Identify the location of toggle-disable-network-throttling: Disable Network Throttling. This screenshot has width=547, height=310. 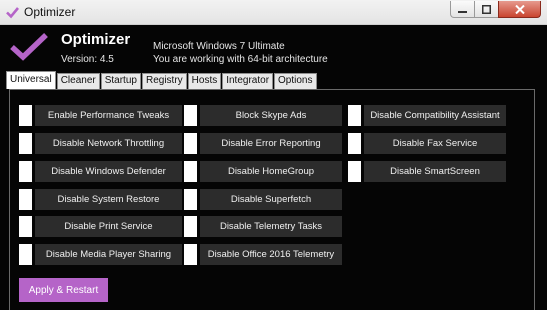
(100, 143).